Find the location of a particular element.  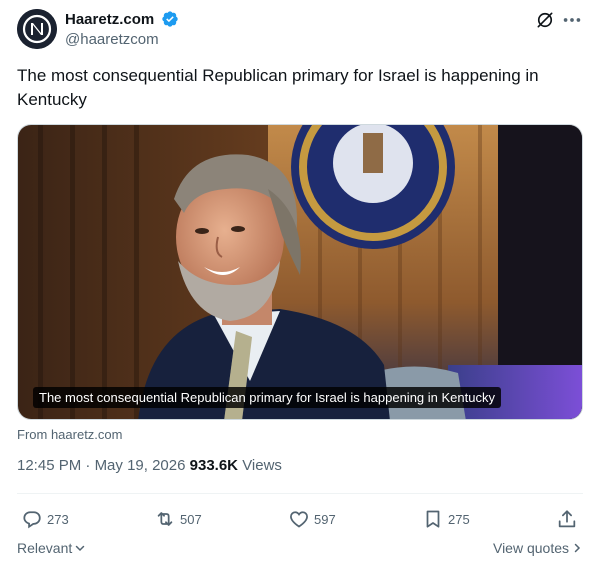

views-count: 933.6K is located at coordinates (214, 465).